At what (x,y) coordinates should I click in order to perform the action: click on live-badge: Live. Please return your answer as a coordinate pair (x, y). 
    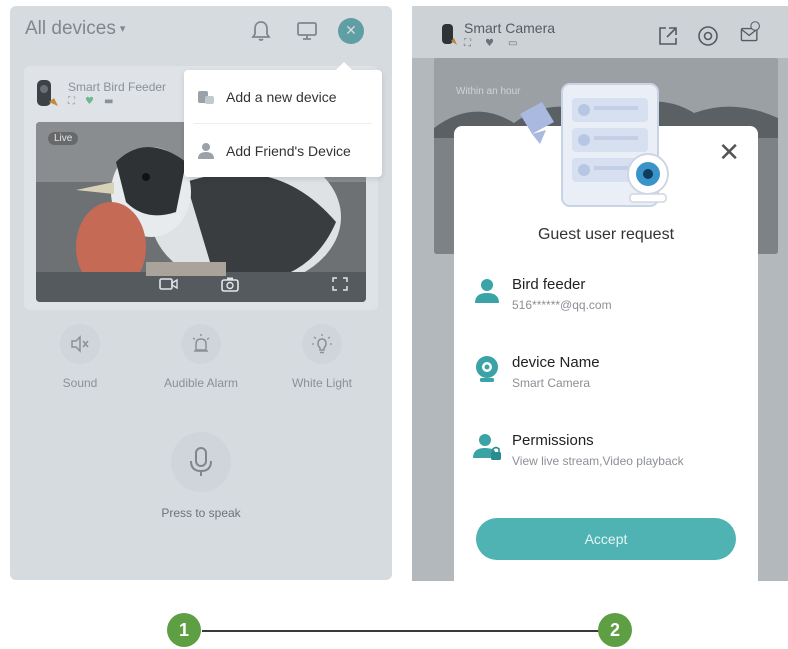
    Looking at the image, I should click on (63, 138).